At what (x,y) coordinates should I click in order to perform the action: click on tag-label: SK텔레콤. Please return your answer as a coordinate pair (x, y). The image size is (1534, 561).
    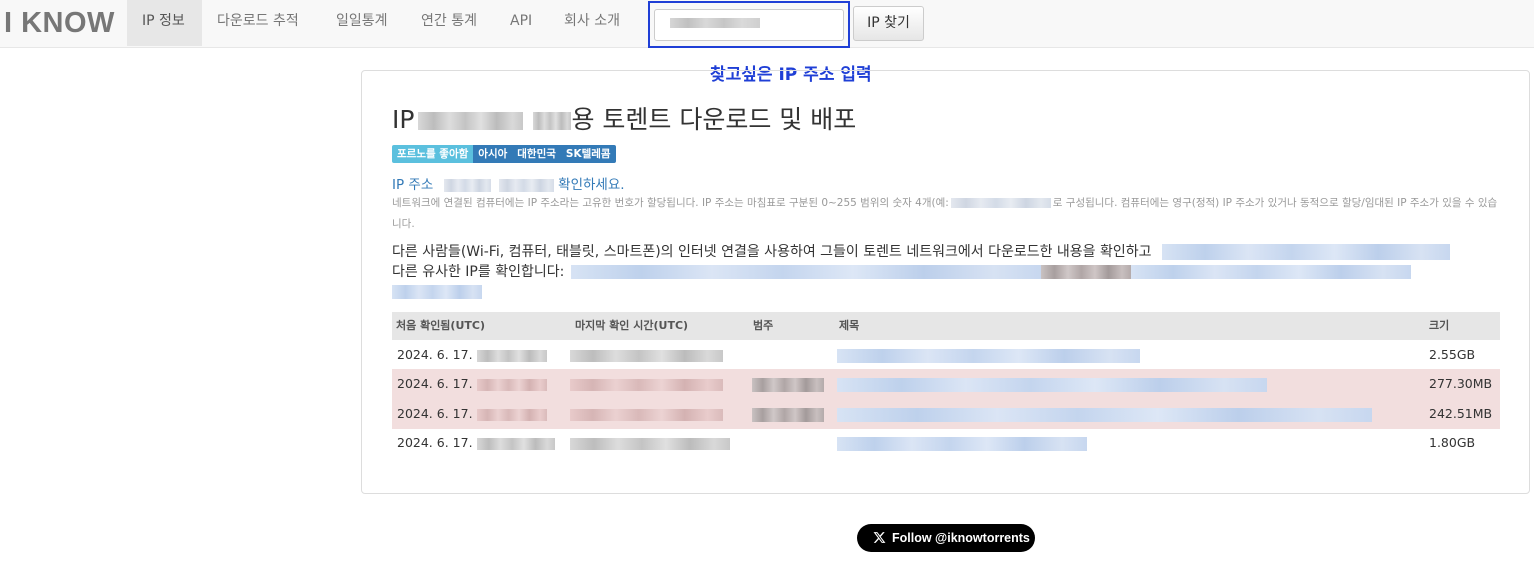
    Looking at the image, I should click on (588, 154).